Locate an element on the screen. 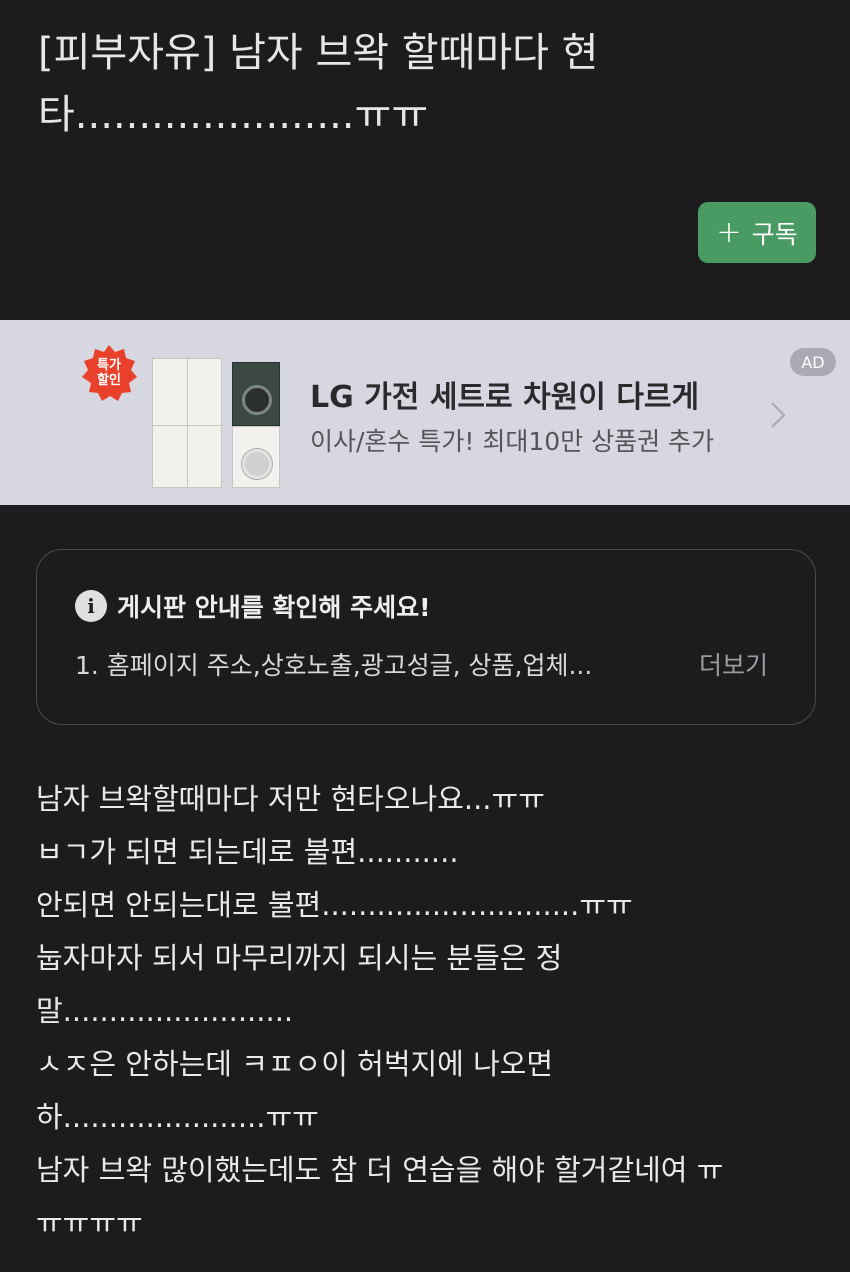 Image resolution: width=850 pixels, height=1272 pixels. more-button: 더보기 is located at coordinates (733, 664).